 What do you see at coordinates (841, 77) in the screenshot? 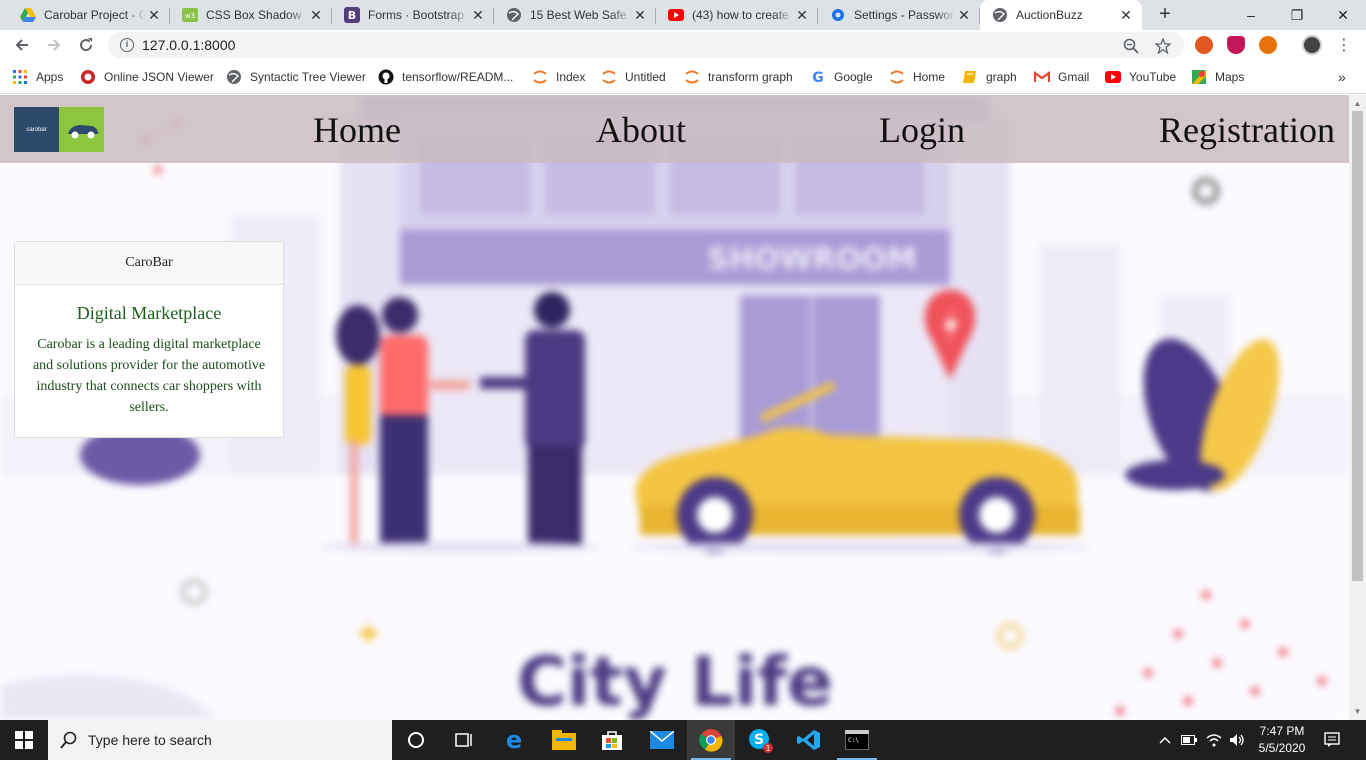
I see `bookmark-google: G Google` at bounding box center [841, 77].